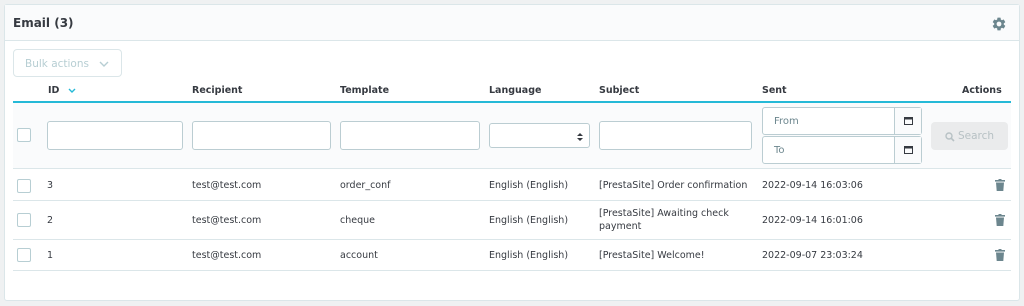 The height and width of the screenshot is (306, 1024). What do you see at coordinates (982, 90) in the screenshot?
I see `column-header-actions: Actions` at bounding box center [982, 90].